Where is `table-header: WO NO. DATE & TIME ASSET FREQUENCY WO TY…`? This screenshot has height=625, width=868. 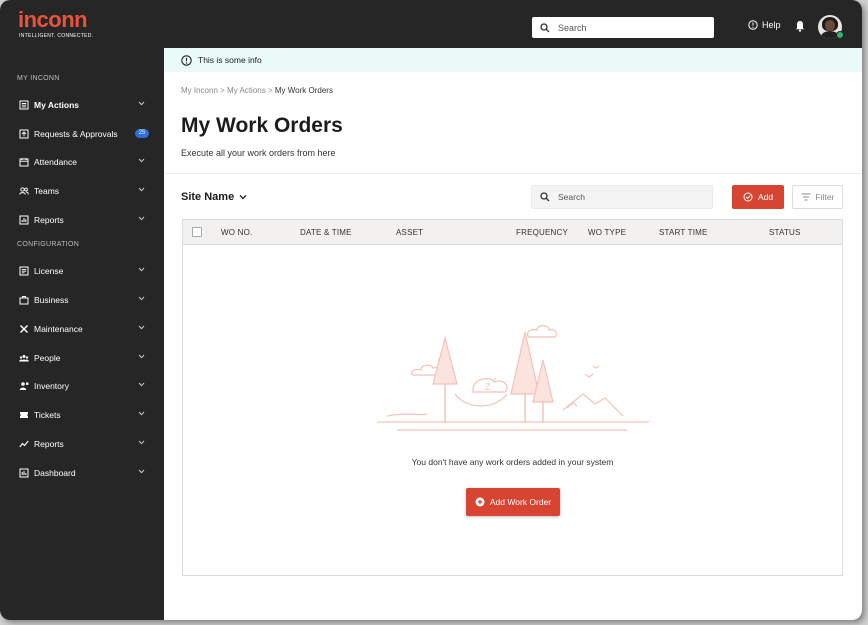
table-header: WO NO. DATE & TIME ASSET FREQUENCY WO TY… is located at coordinates (512, 232).